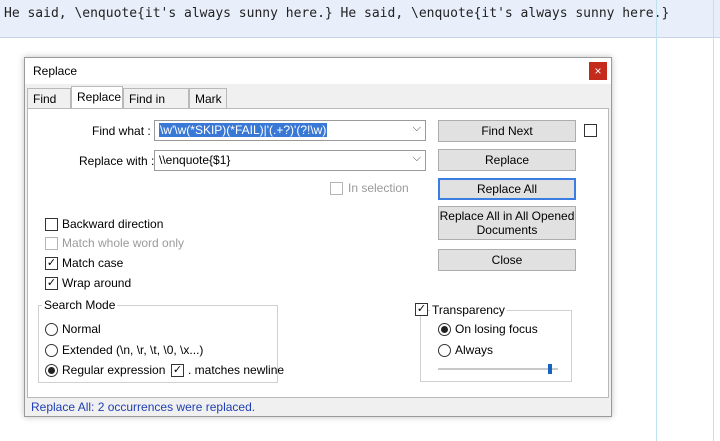 The image size is (720, 441). Describe the element at coordinates (81, 329) in the screenshot. I see `normal-label: Normal` at that location.